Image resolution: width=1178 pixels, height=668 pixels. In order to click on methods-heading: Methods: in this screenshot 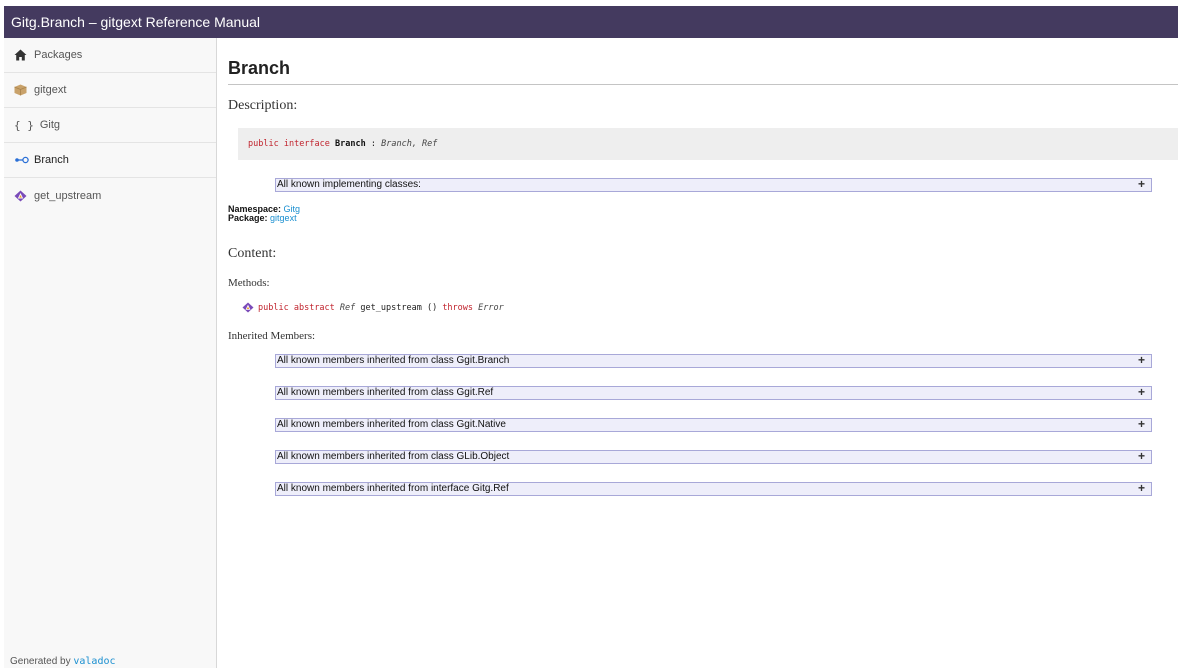, I will do `click(249, 283)`.